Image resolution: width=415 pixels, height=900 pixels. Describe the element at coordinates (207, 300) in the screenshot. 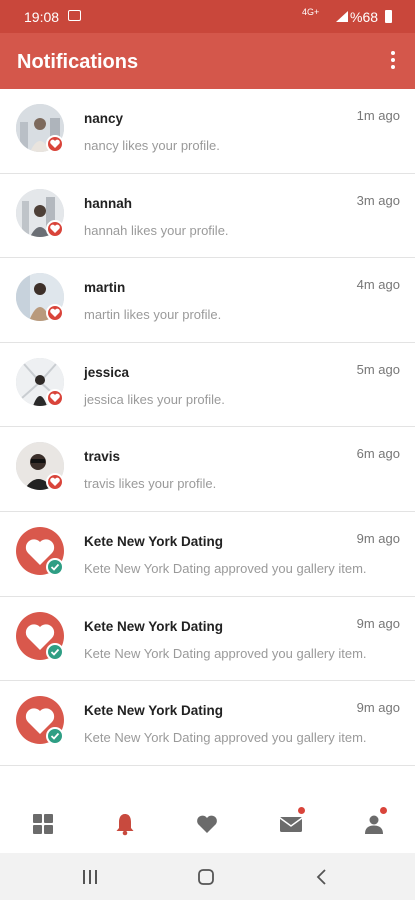

I see `notification-item: martin martin likes your profile. 4m ago` at that location.